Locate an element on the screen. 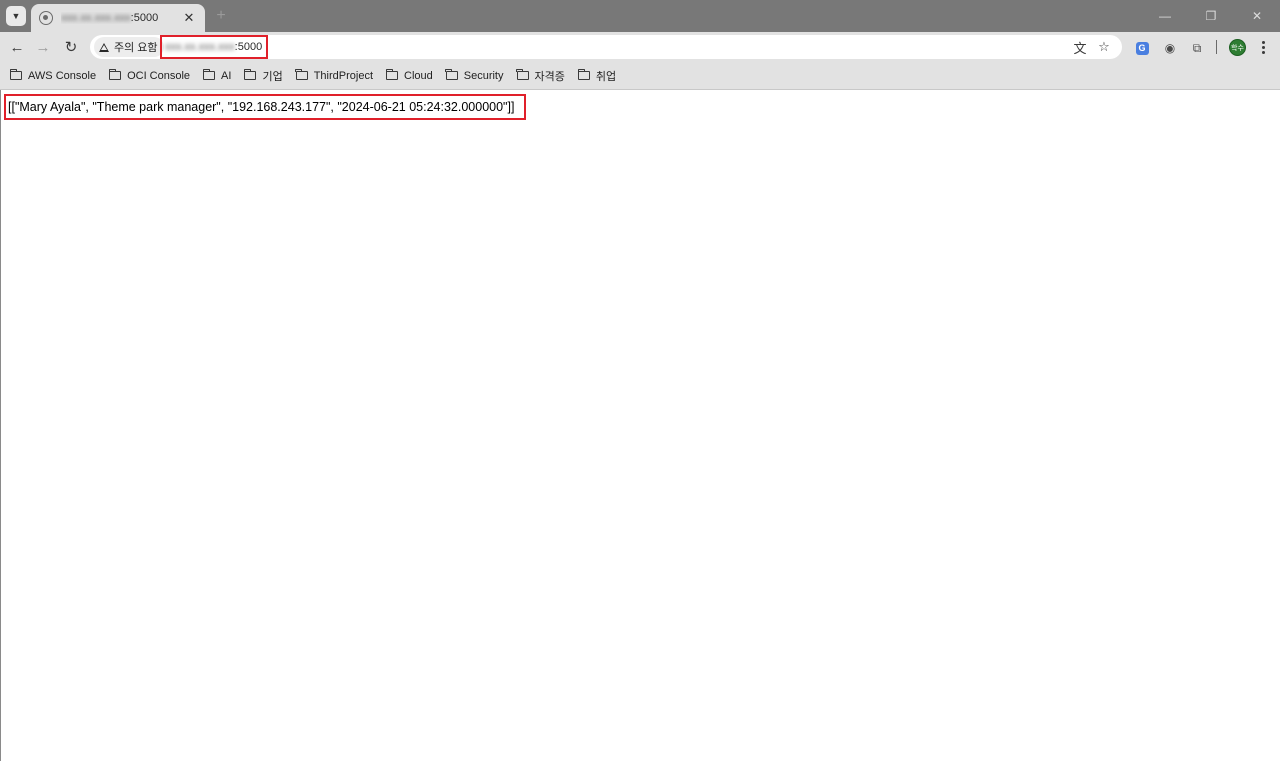 This screenshot has height=761, width=1280. bookmark-company: 기업 is located at coordinates (265, 76).